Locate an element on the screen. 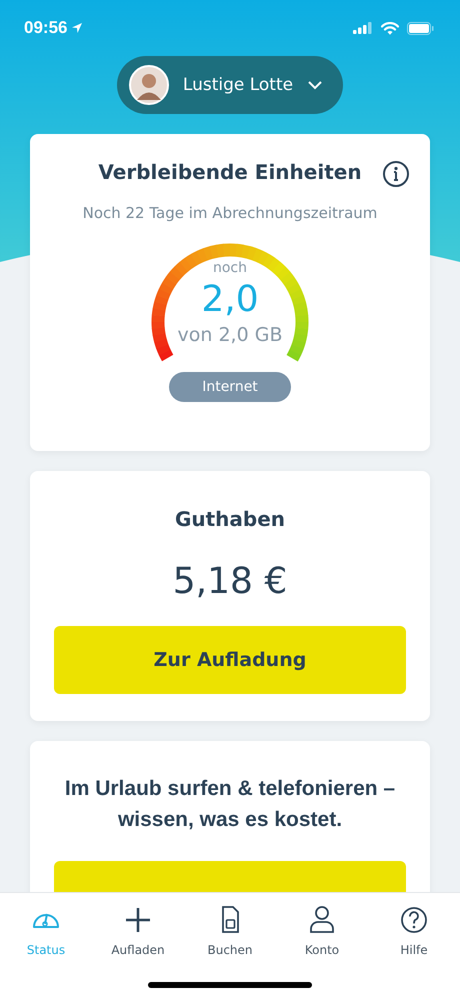 The height and width of the screenshot is (996, 460). tab-item: Hilfe is located at coordinates (414, 930).